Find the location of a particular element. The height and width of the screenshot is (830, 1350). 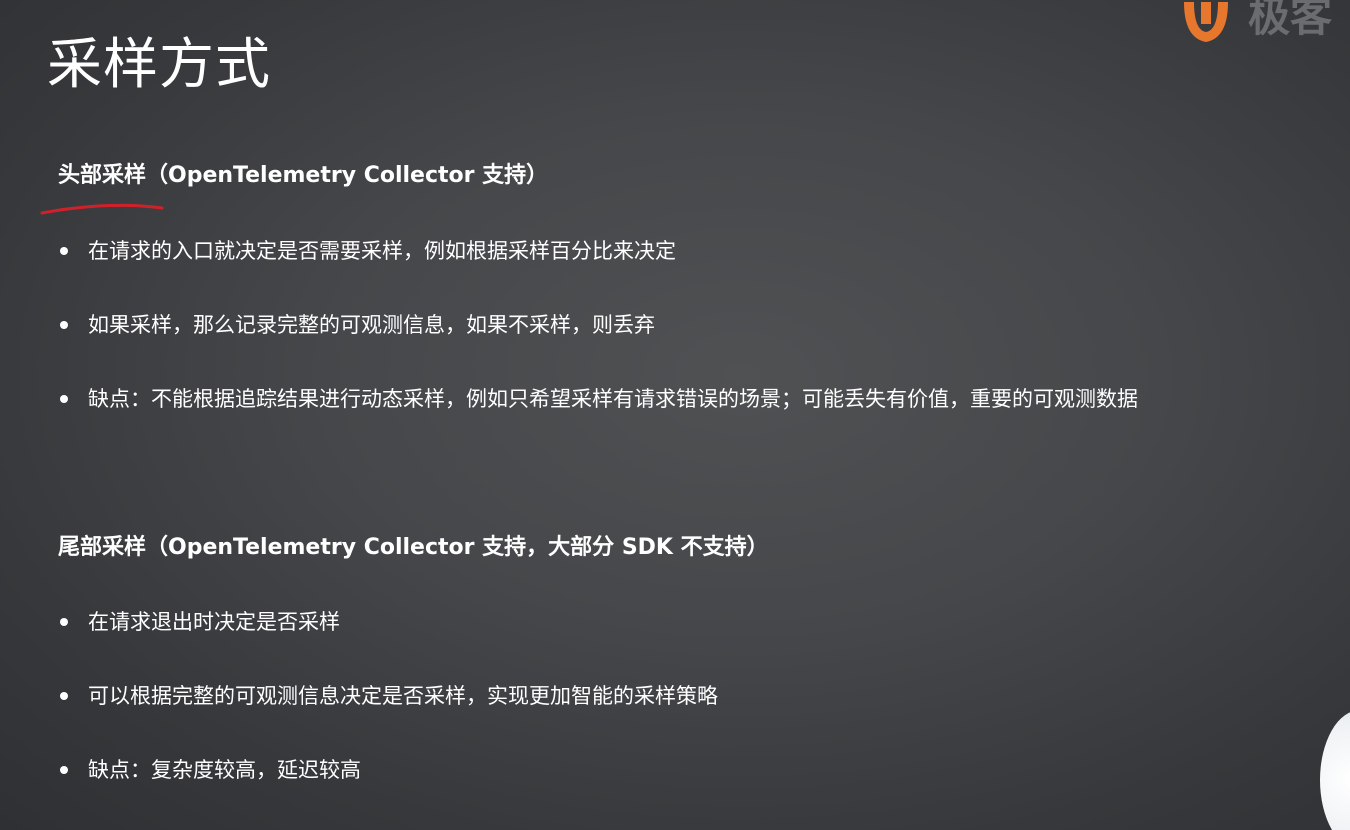

logo-text: 极客 is located at coordinates (1290, 20).